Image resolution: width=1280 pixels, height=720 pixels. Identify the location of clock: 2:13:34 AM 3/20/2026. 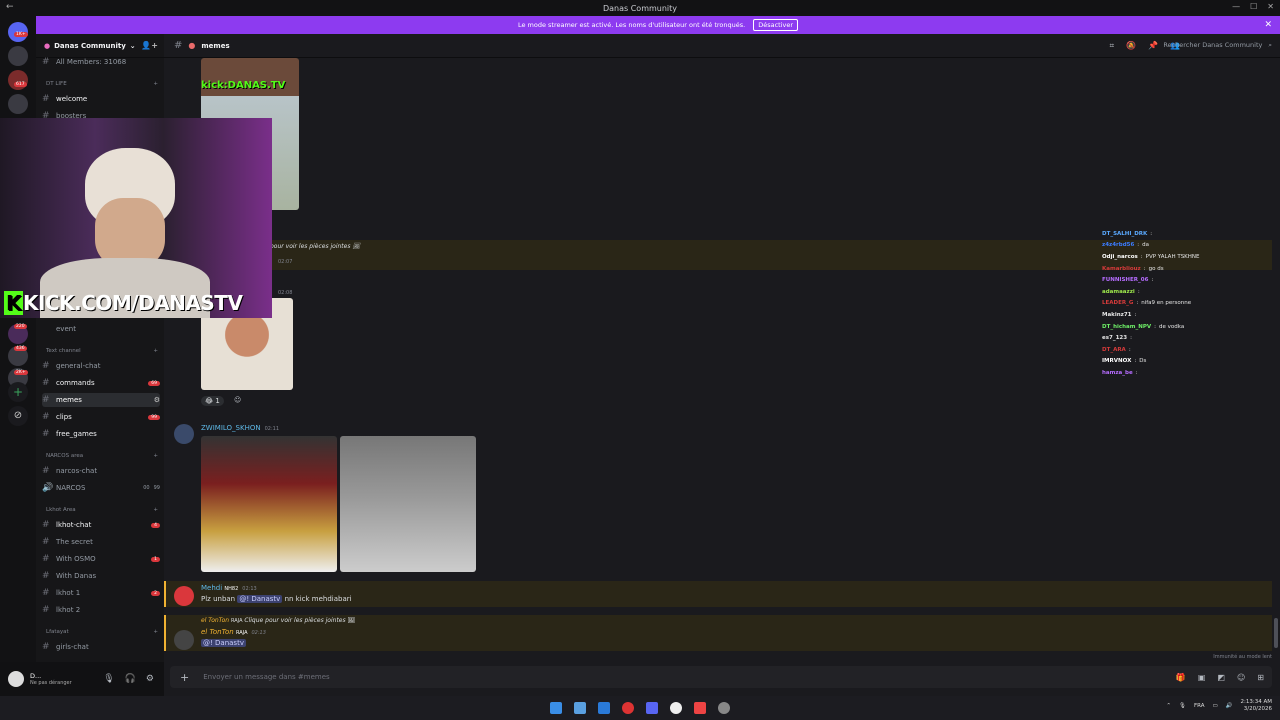
(1256, 706).